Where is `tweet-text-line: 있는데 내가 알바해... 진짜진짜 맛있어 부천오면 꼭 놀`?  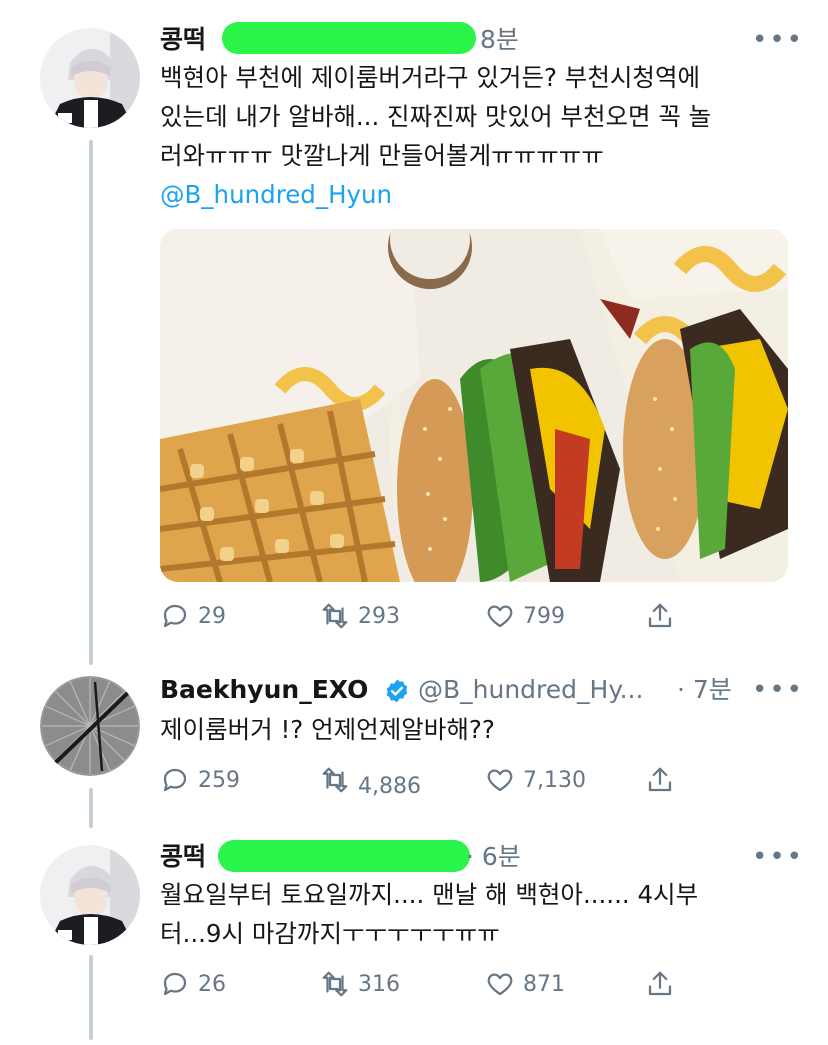 tweet-text-line: 있는데 내가 알바해... 진짜진짜 맛있어 부천오면 꼭 놀 is located at coordinates (436, 116).